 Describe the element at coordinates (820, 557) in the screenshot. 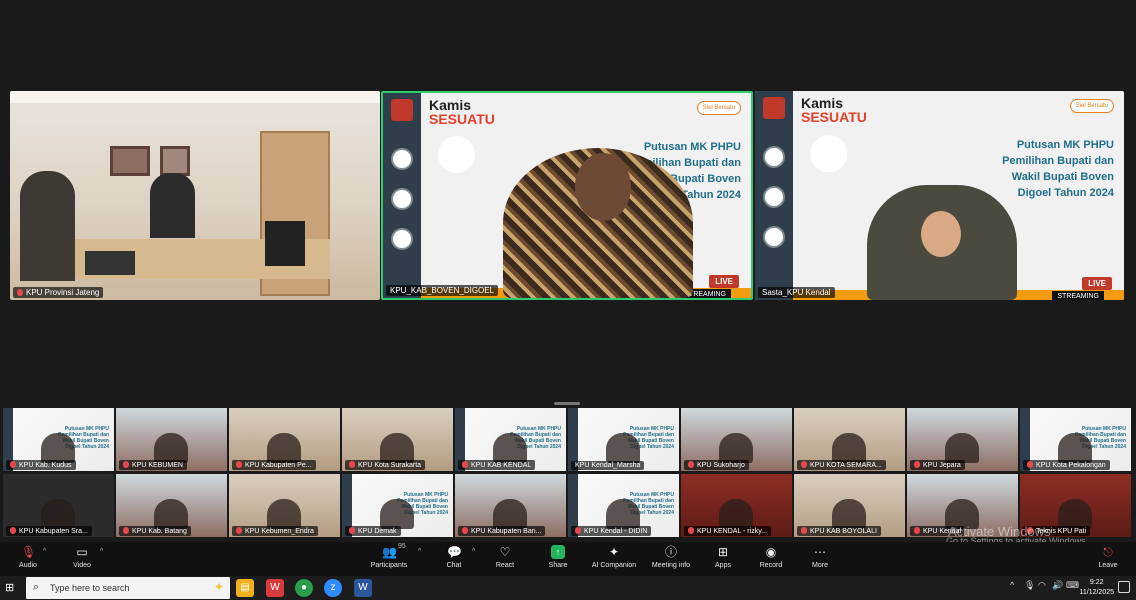

I see `more-button: ⋯ More` at that location.